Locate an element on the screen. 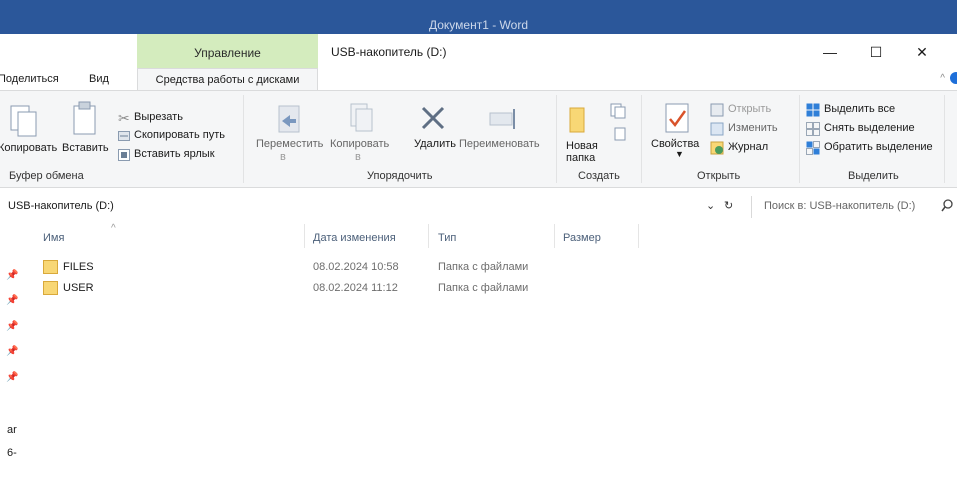 The width and height of the screenshot is (957, 501). edit-button: Изменить is located at coordinates (753, 128).